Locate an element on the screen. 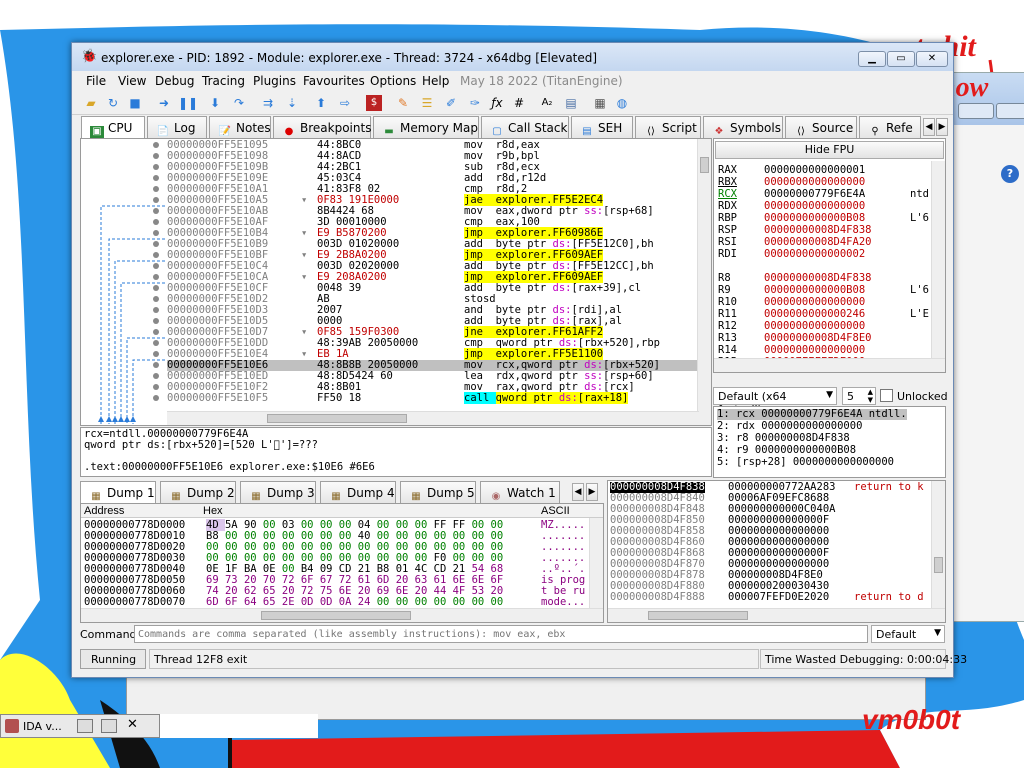 The image size is (1024, 768). tab-references: ⚲ Refe is located at coordinates (890, 127).